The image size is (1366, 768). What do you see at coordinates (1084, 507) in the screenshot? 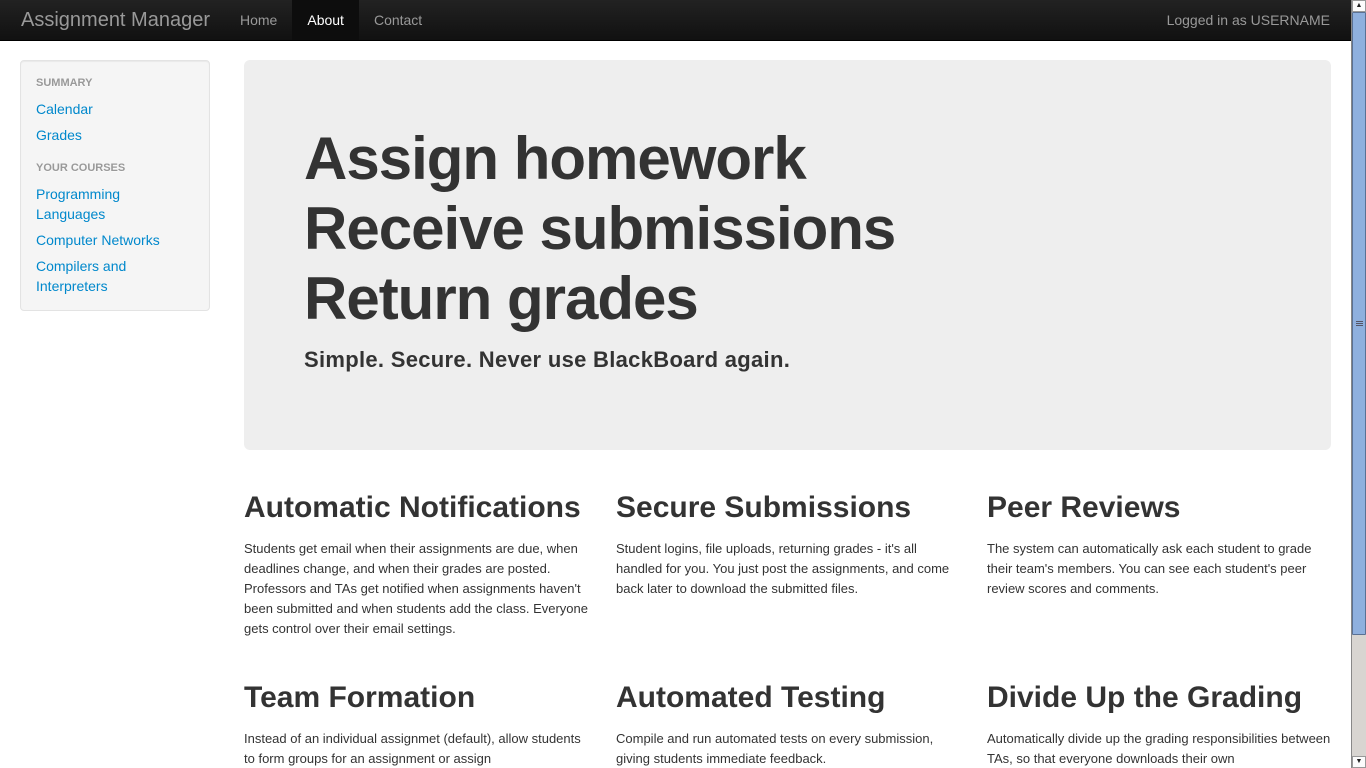
I see `feature-title: Peer Reviews` at bounding box center [1084, 507].